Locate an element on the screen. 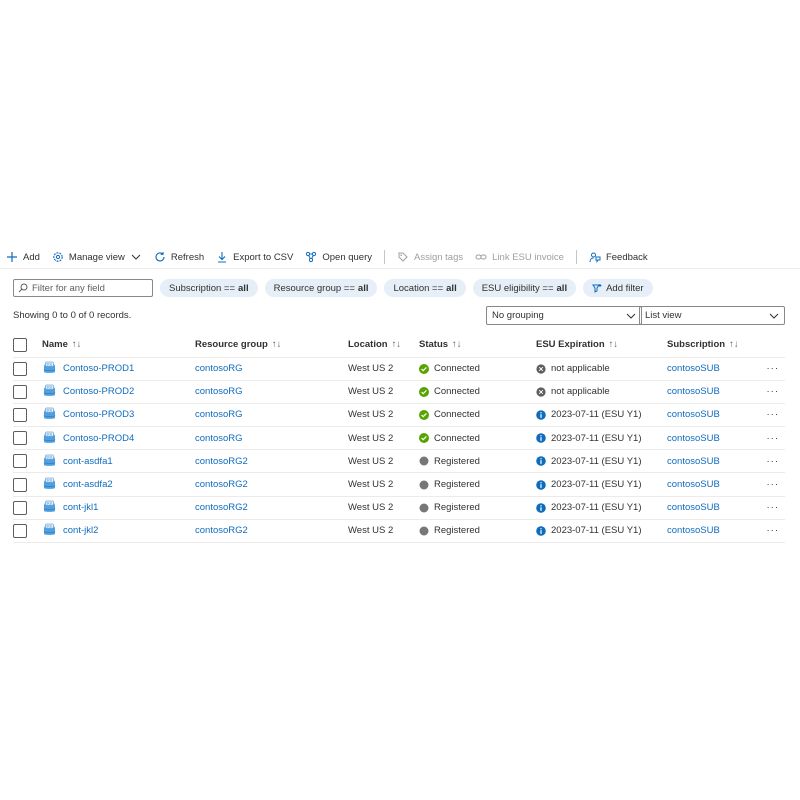 This screenshot has width=800, height=800. machine-name-link: cont-jkl1 is located at coordinates (80, 507).